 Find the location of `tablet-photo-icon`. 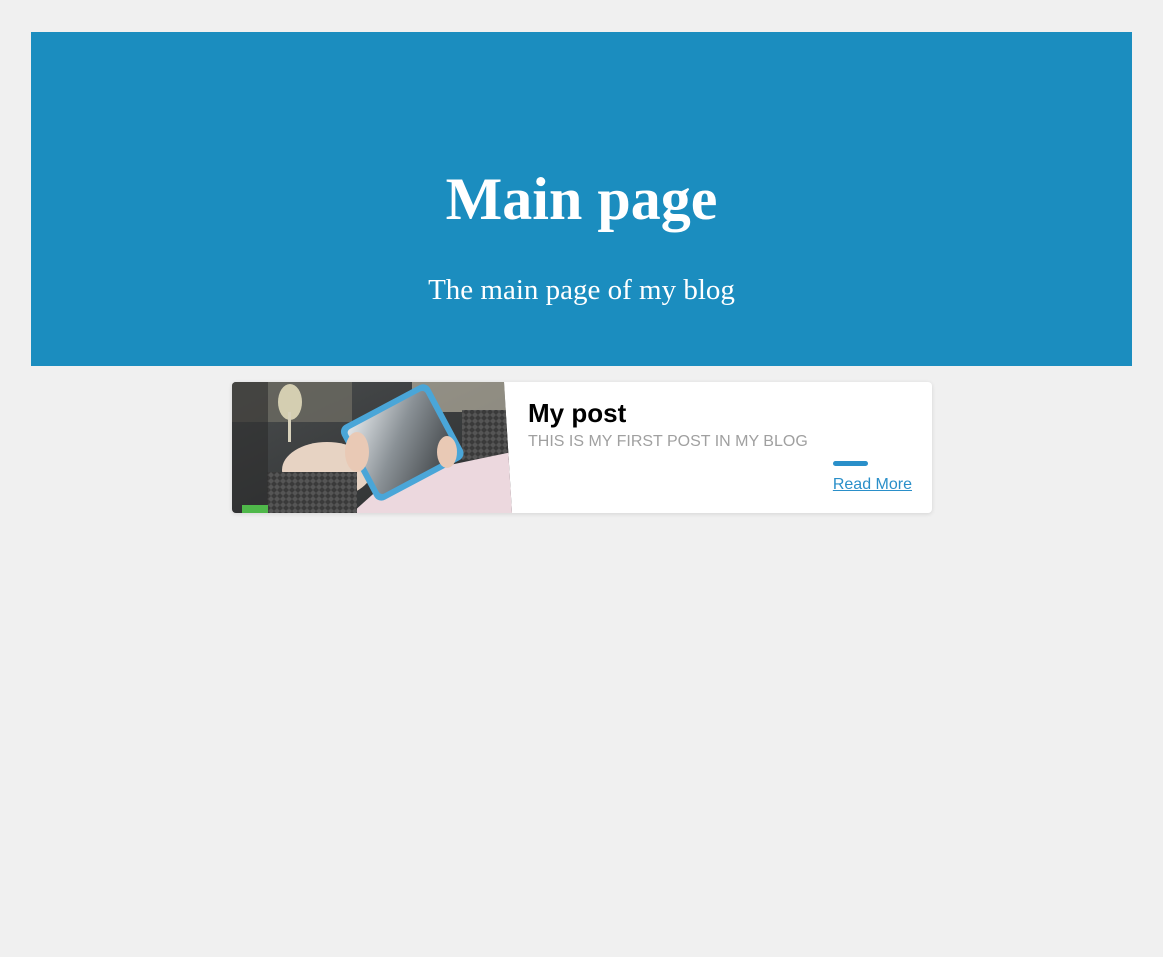

tablet-photo-icon is located at coordinates (372, 447).